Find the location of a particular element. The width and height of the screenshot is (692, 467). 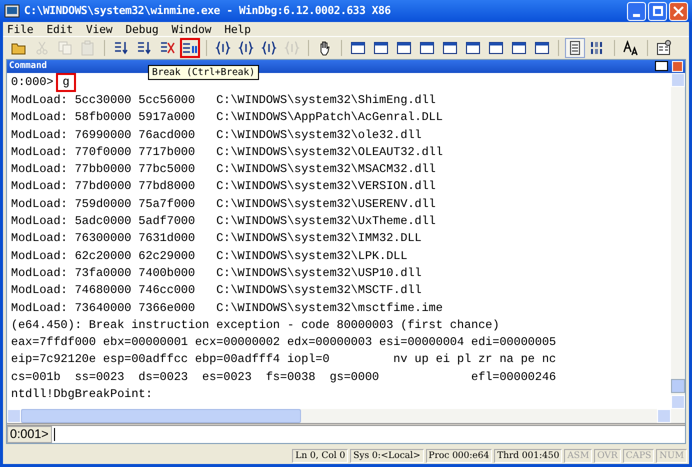

menu-item: View is located at coordinates (99, 29).